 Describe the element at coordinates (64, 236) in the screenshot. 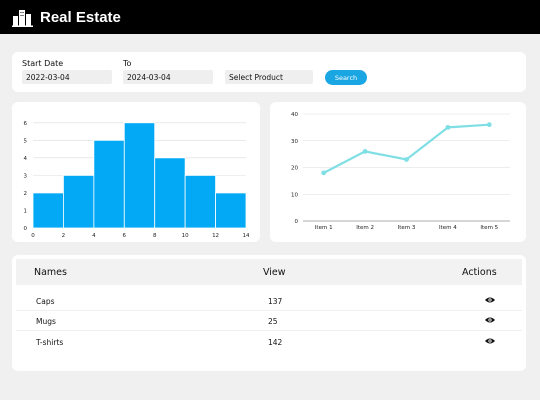

I see `x-tick-label: 2` at that location.